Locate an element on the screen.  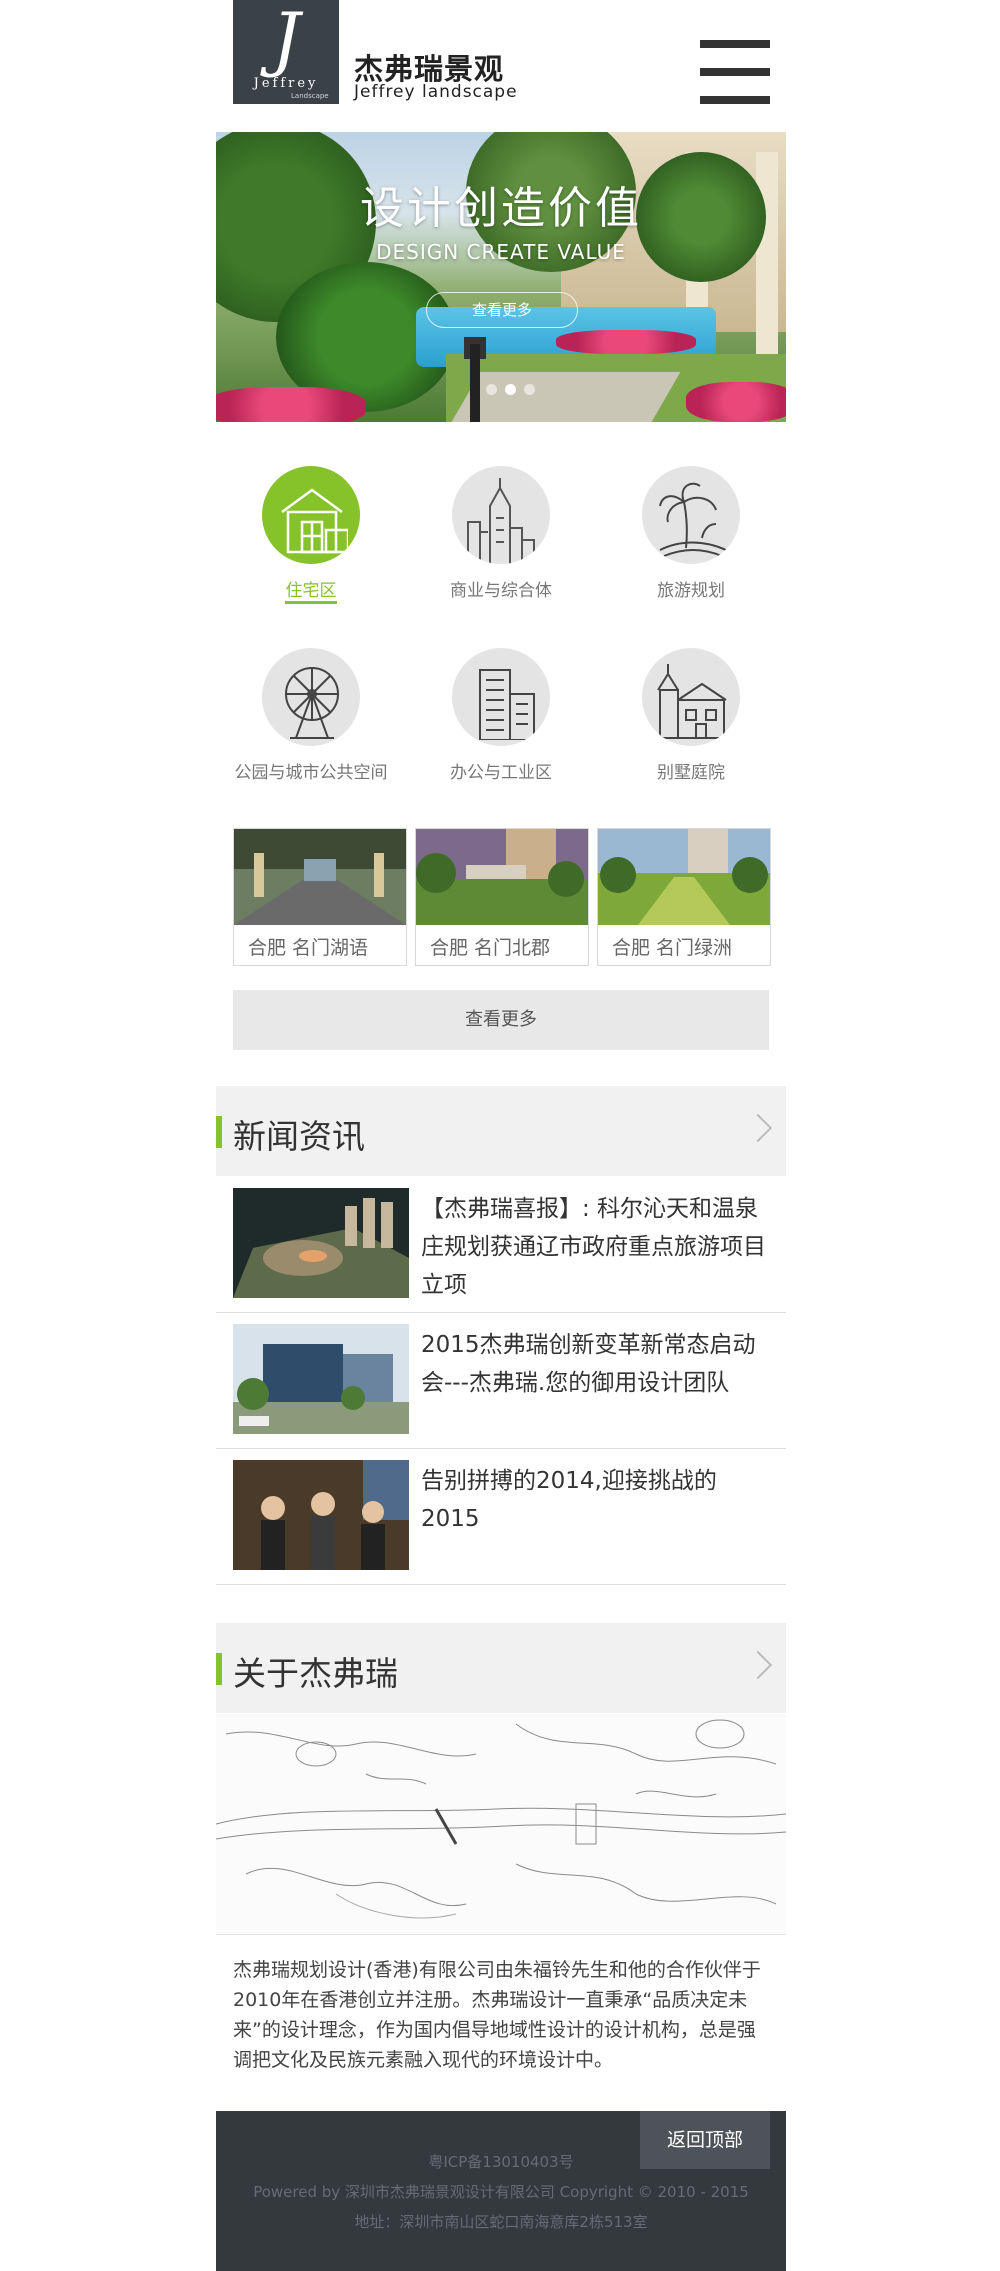
hero-banner: 设计创造价值 DESIGN CREATE VALUE 查看更多 is located at coordinates (501, 277).